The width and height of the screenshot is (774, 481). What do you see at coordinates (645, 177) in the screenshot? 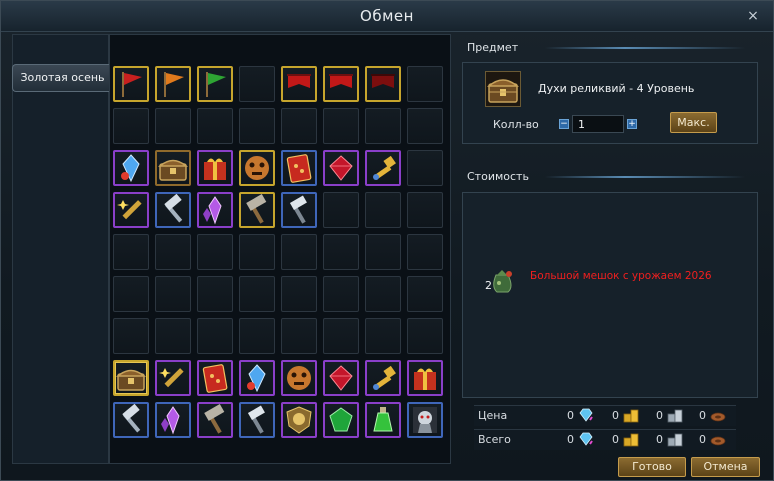
I see `cost-section-divider` at bounding box center [645, 177].